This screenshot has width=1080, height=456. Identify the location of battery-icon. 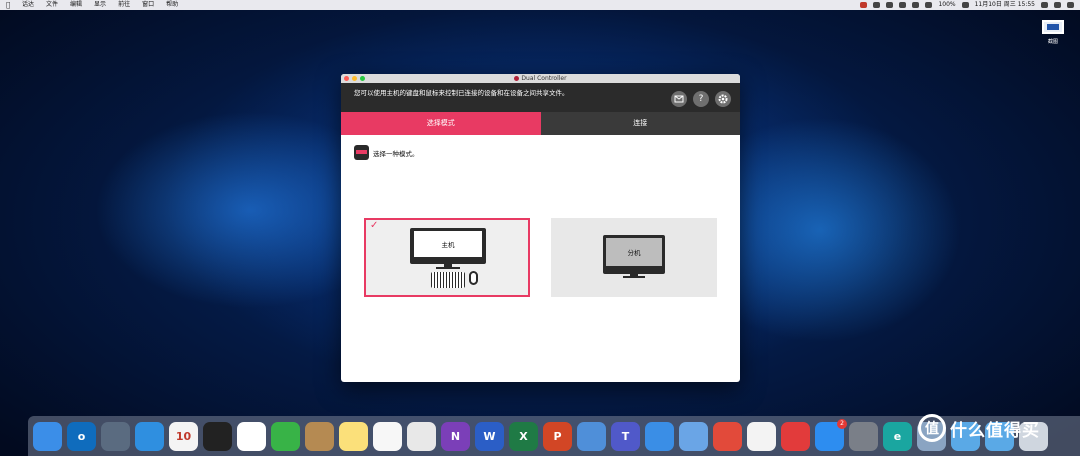
(965, 5).